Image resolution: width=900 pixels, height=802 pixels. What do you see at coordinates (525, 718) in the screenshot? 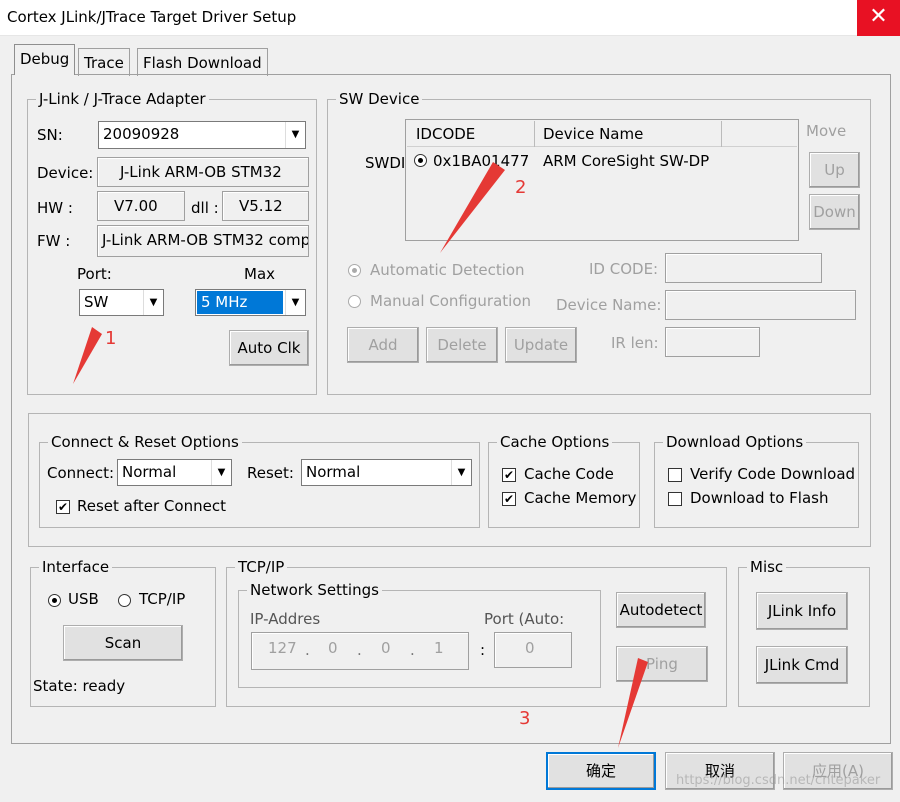
I see `annotation-label-3: 3` at bounding box center [525, 718].